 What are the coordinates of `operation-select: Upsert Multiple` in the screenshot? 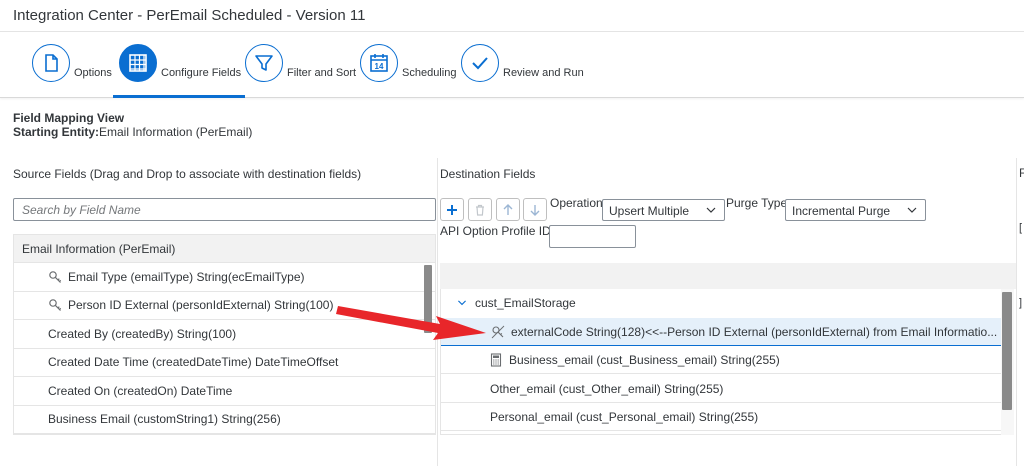 It's located at (663, 210).